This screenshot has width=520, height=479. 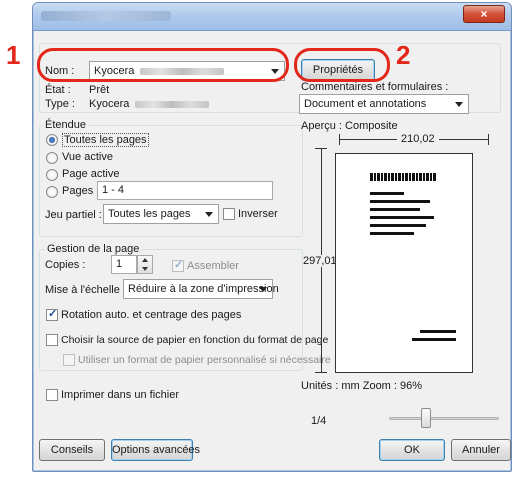 What do you see at coordinates (145, 264) in the screenshot?
I see `copies-stepper` at bounding box center [145, 264].